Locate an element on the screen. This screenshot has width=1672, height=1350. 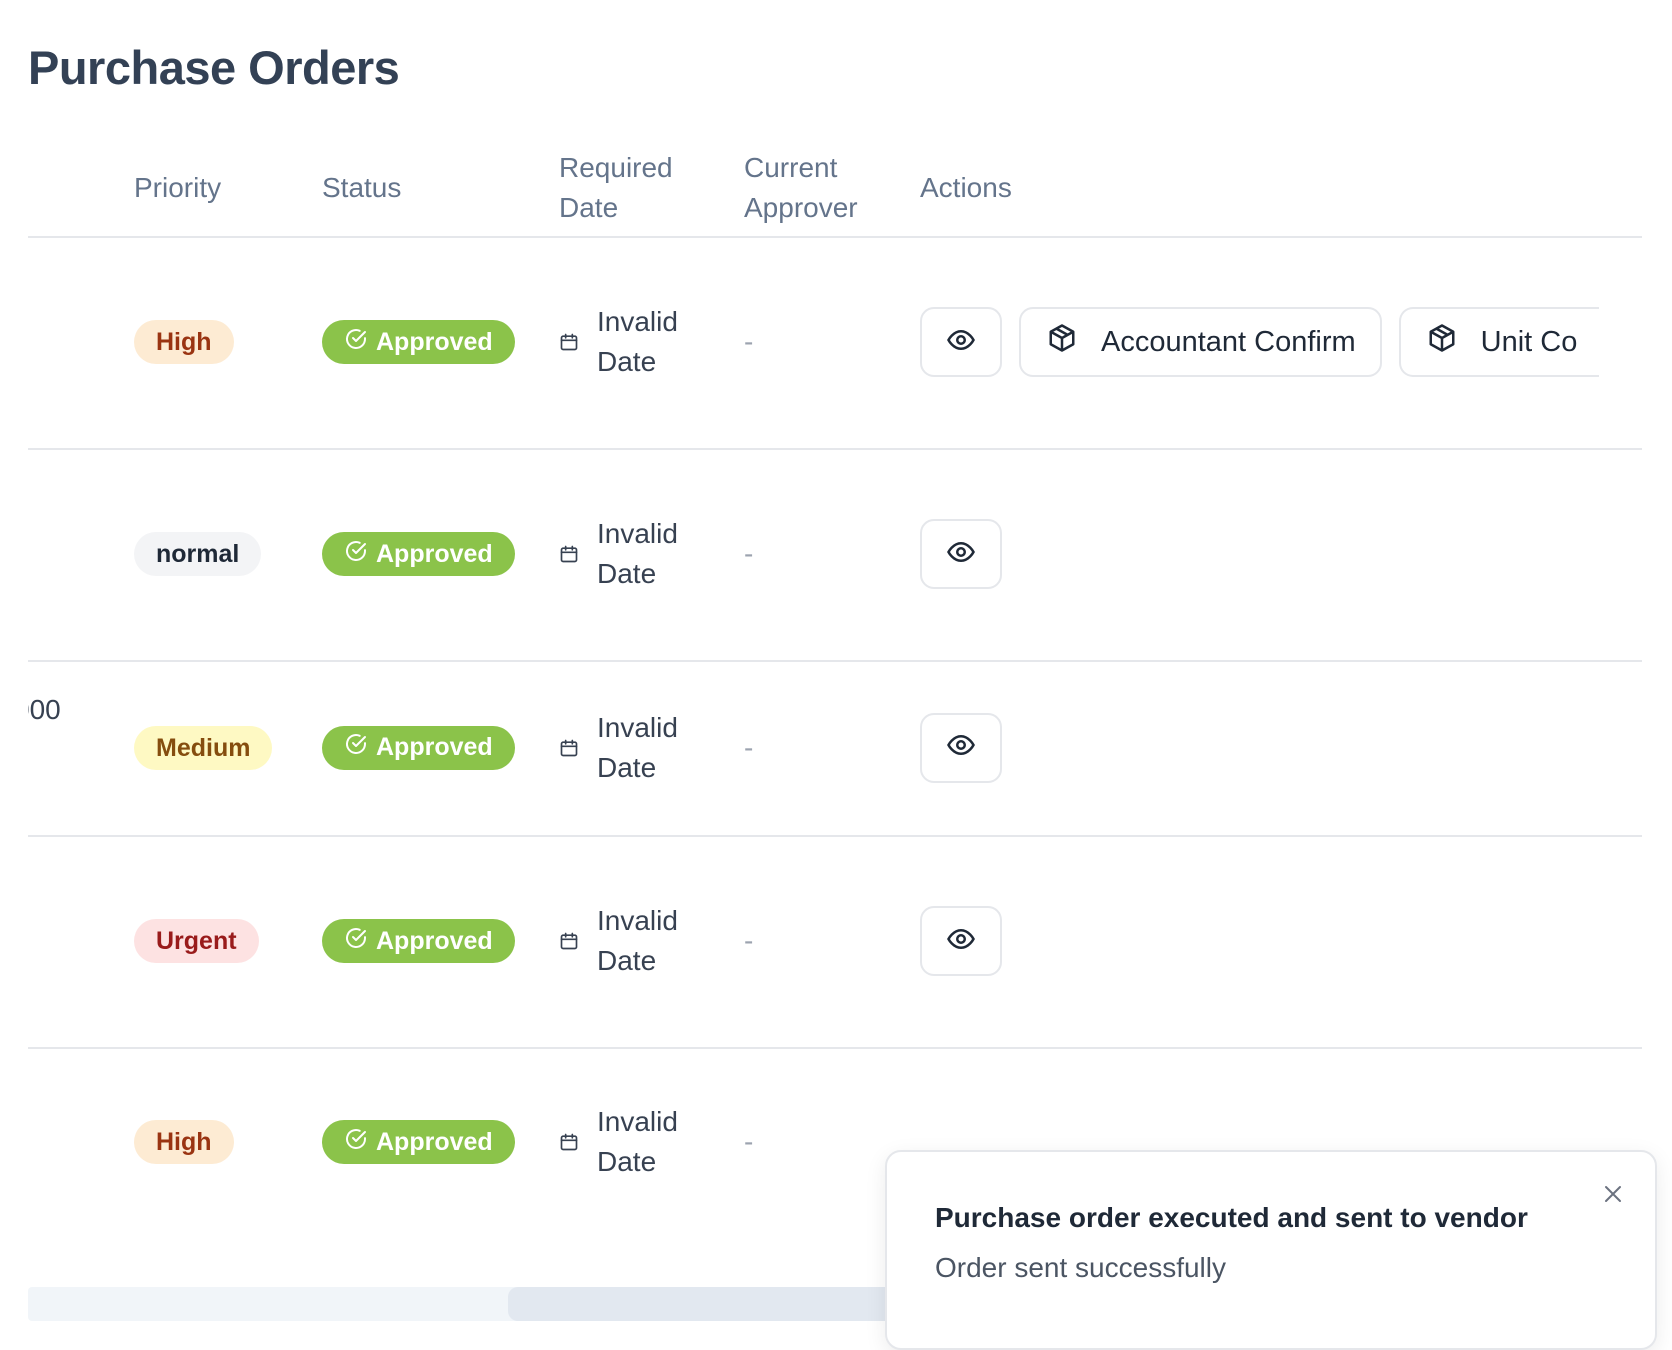
unit-confirm-label: Unit Co is located at coordinates (1529, 341).